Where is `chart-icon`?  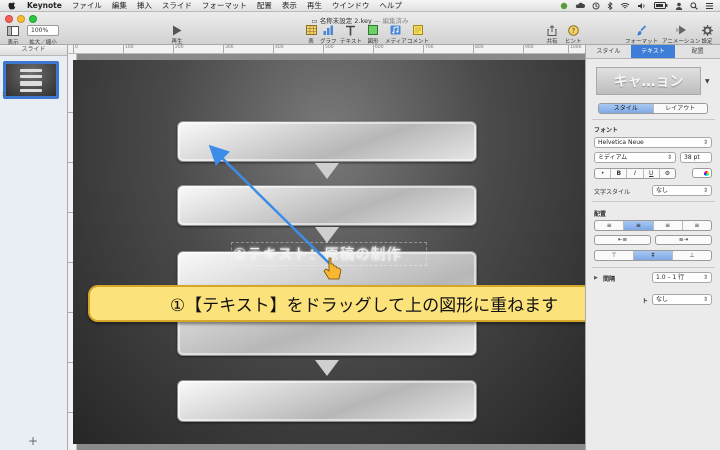
chart-icon is located at coordinates (328, 30).